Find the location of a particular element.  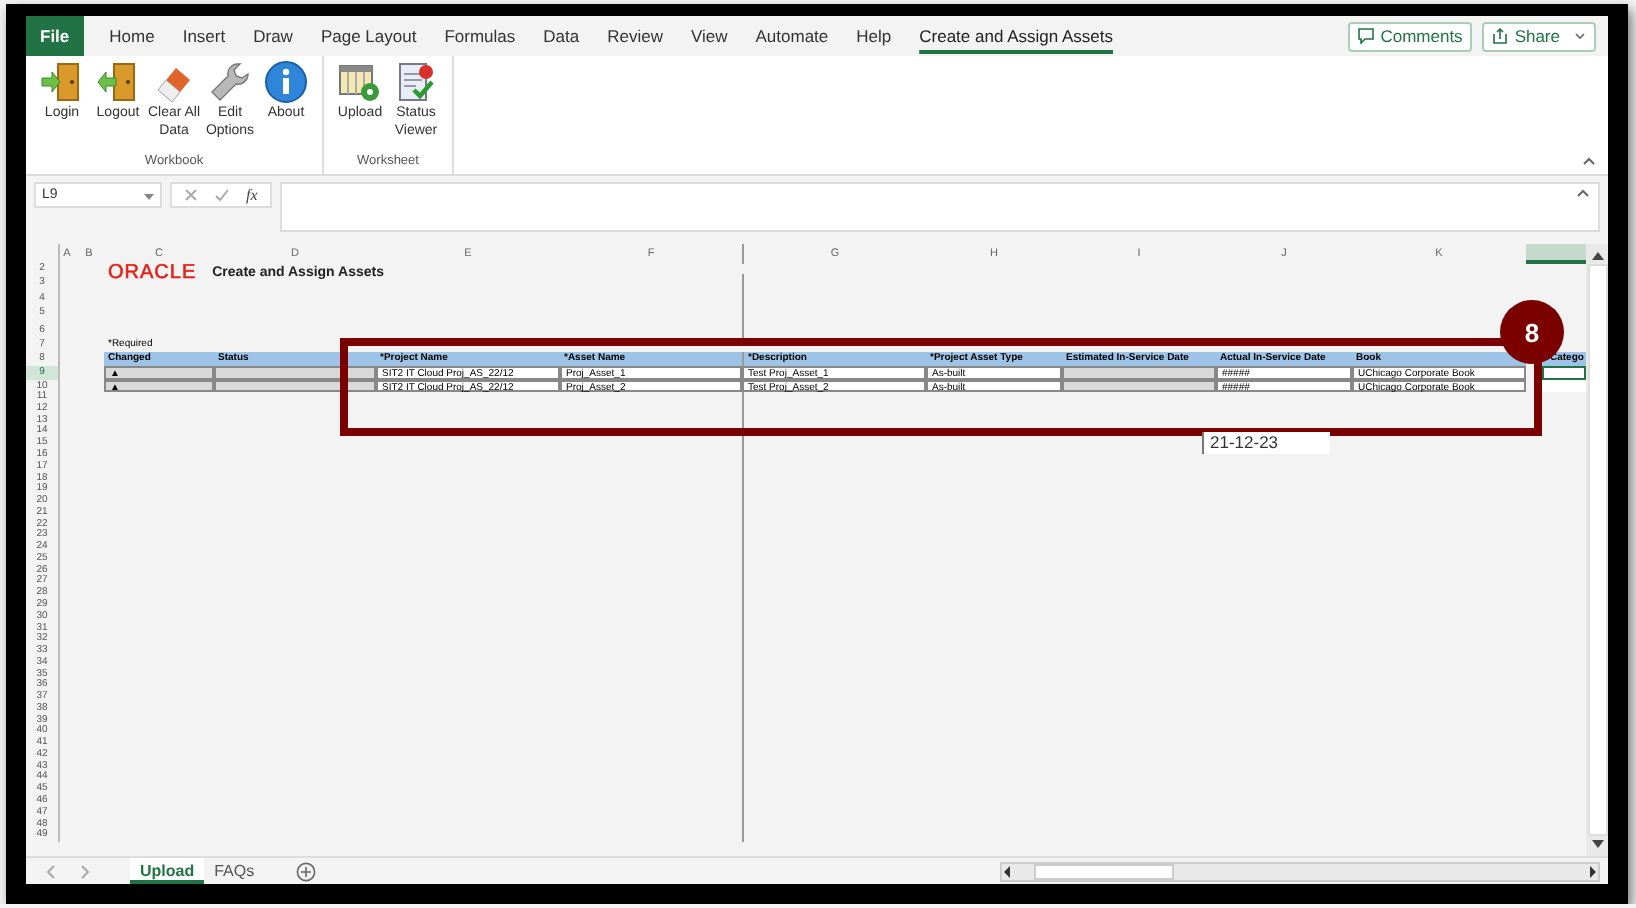

ribbon-tab: View is located at coordinates (709, 36).